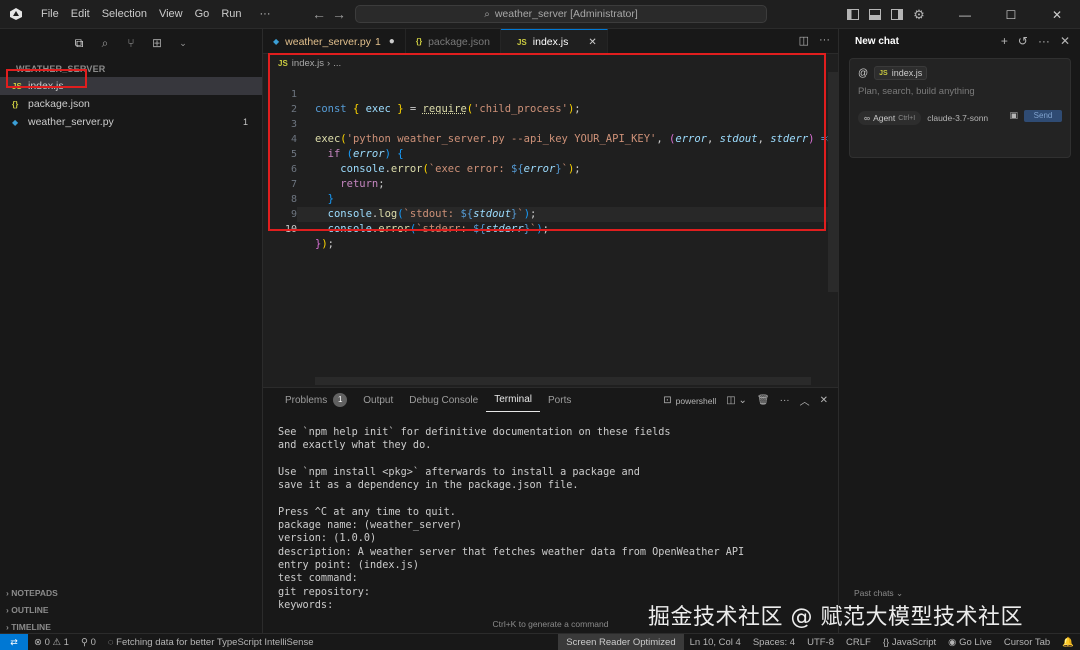 The image size is (1080, 650). Describe the element at coordinates (88, 642) in the screenshot. I see `ports-status: ⚲ 0` at that location.